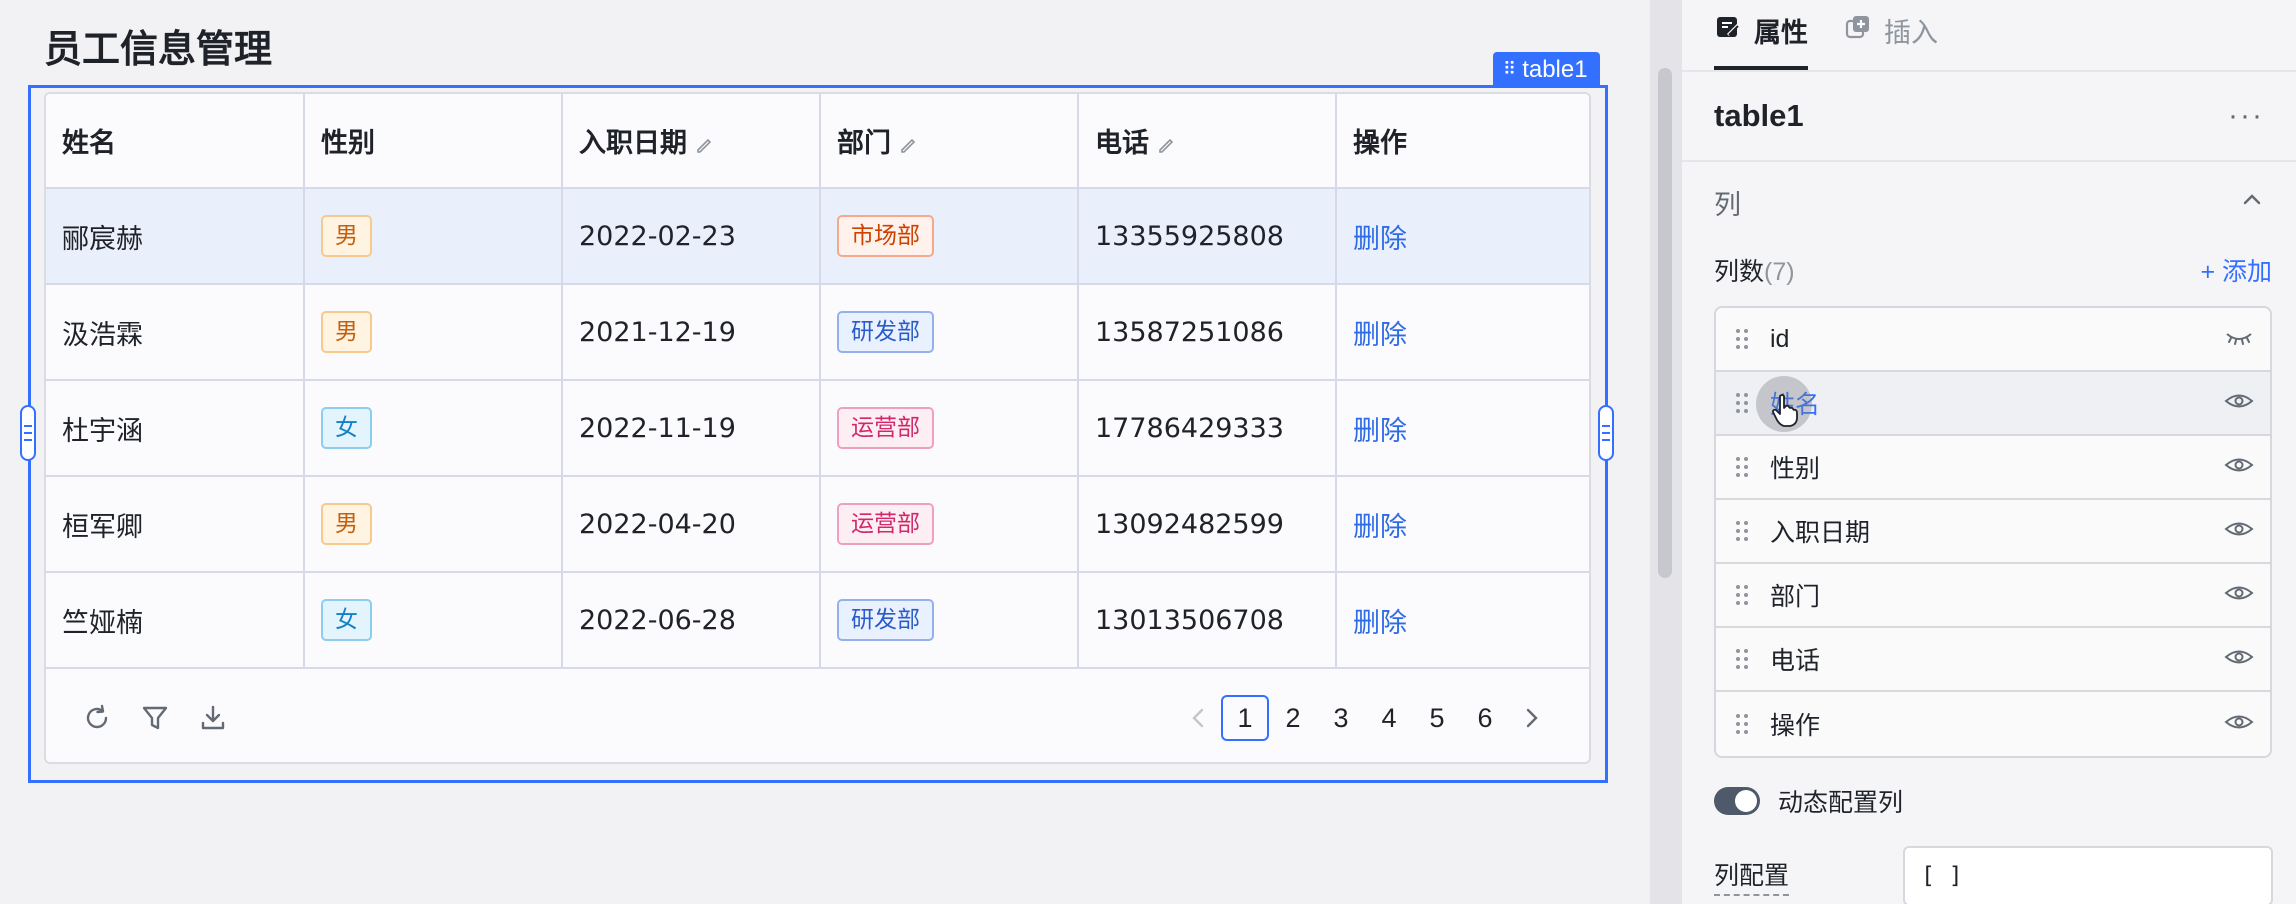 This screenshot has height=904, width=2296. What do you see at coordinates (817, 524) in the screenshot?
I see `table-row: 桓军卿 男 2022-04-20 运营部 13092482599 删除` at bounding box center [817, 524].